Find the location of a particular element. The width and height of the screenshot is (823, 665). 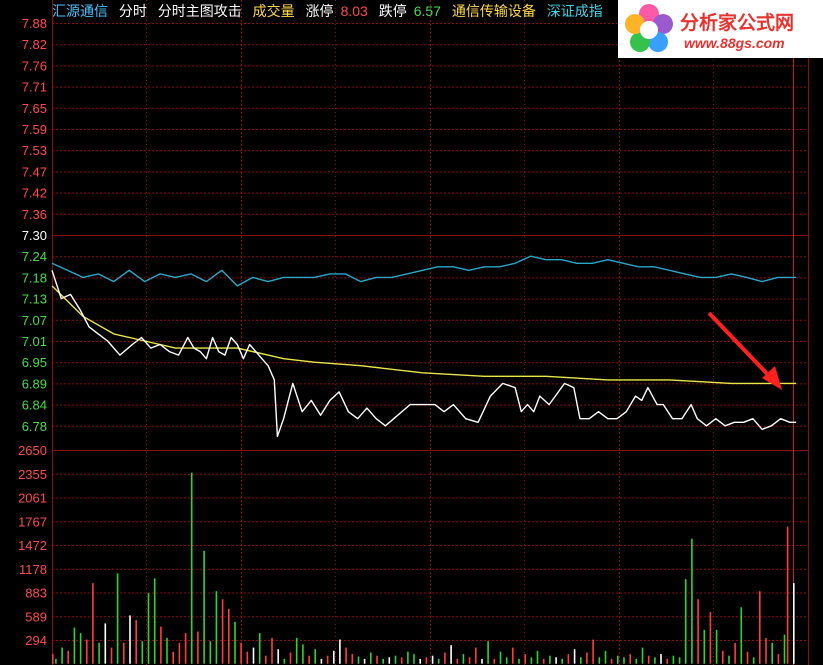

flower-logo-icon is located at coordinates (649, 28).